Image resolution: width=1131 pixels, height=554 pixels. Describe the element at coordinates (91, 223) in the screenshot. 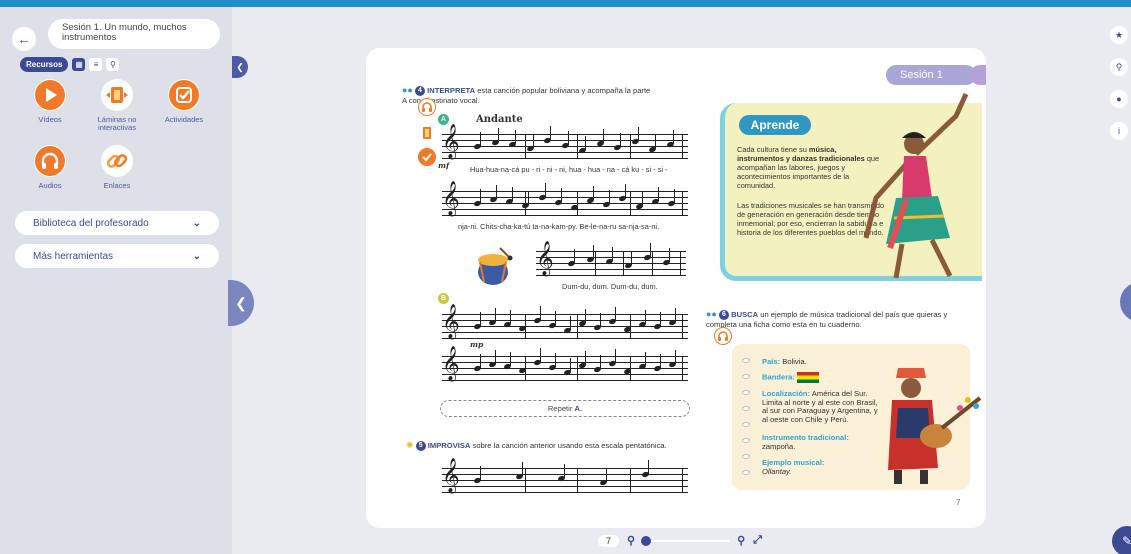

I see `accordion-label: Biblioteca del profesorado` at that location.